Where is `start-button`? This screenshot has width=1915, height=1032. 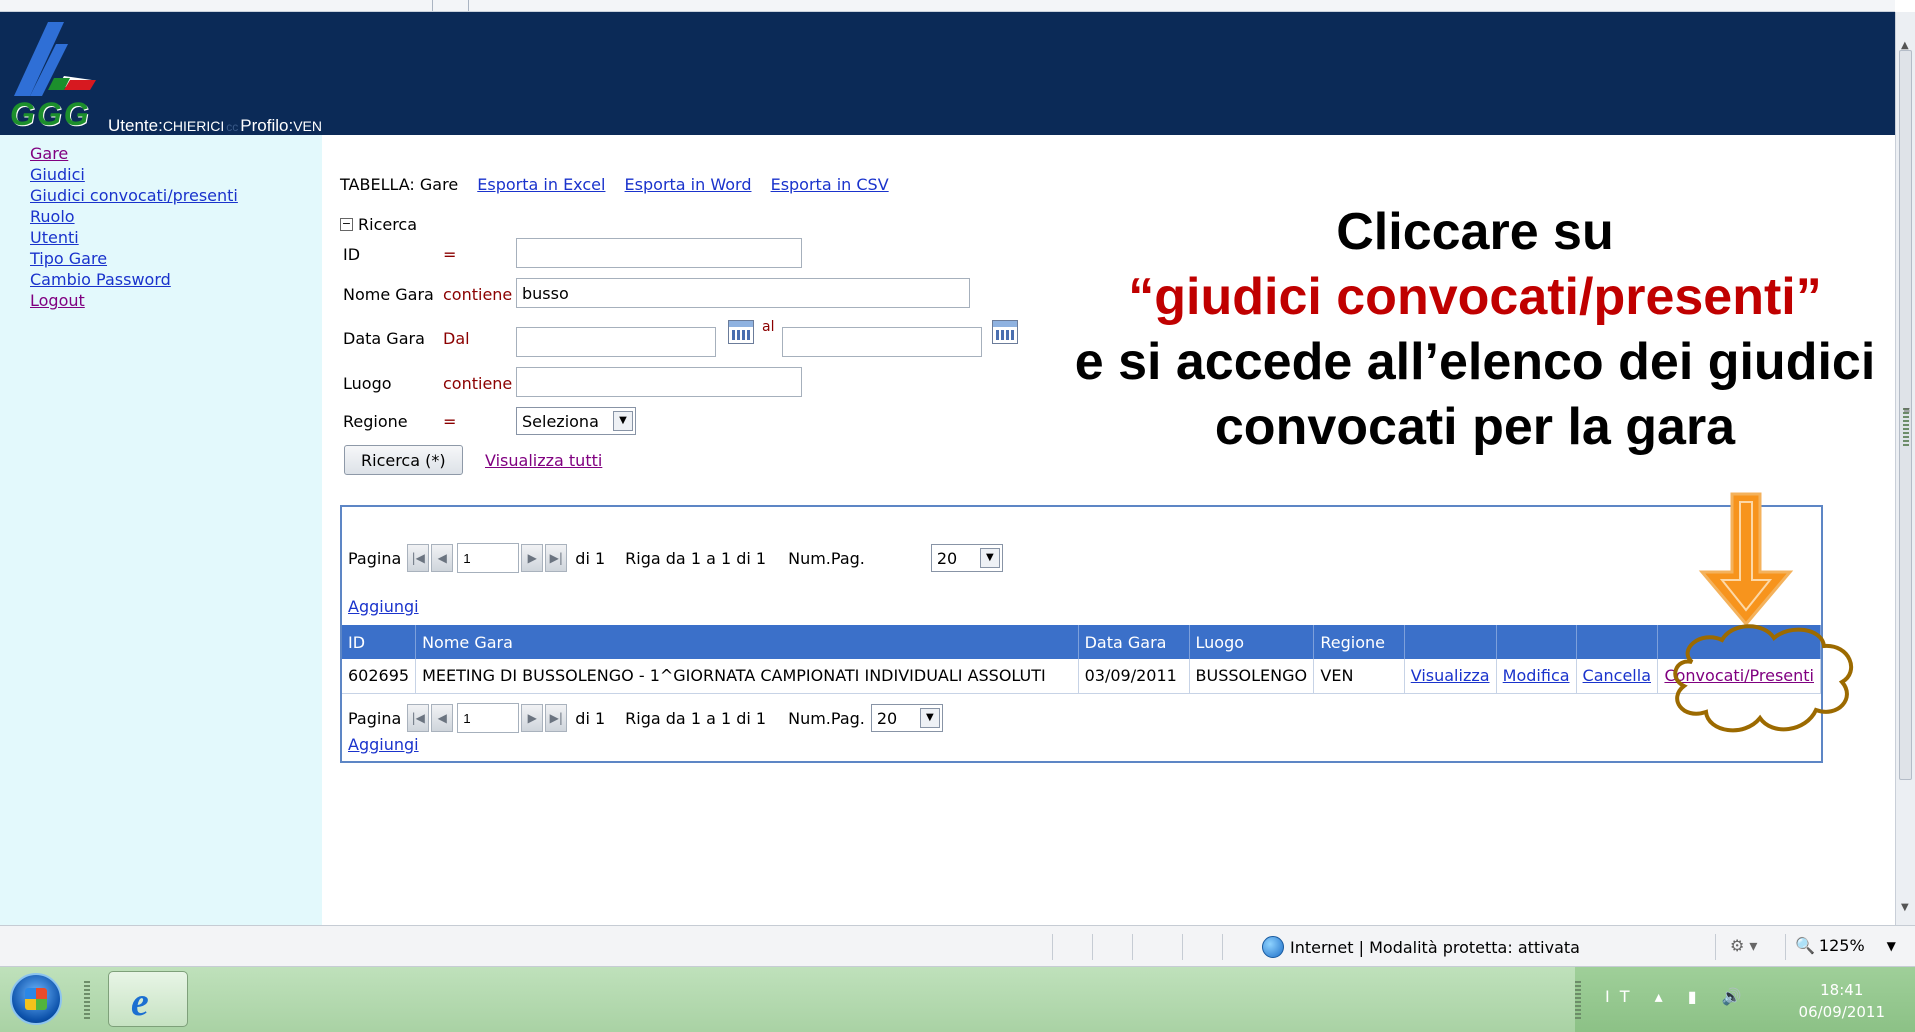 start-button is located at coordinates (36, 999).